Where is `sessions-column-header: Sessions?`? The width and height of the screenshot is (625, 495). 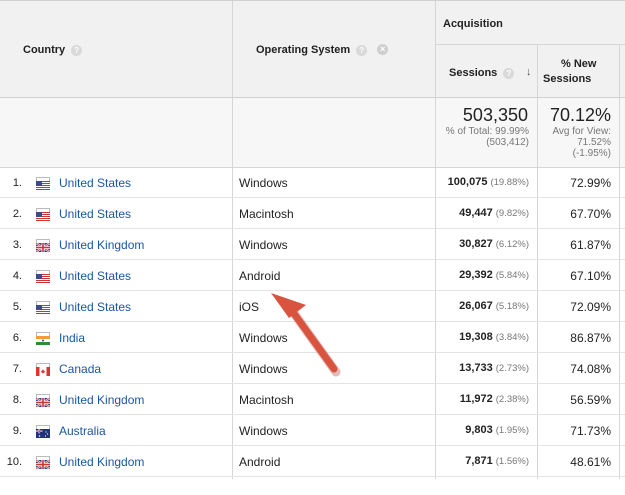
sessions-column-header: Sessions? is located at coordinates (482, 73).